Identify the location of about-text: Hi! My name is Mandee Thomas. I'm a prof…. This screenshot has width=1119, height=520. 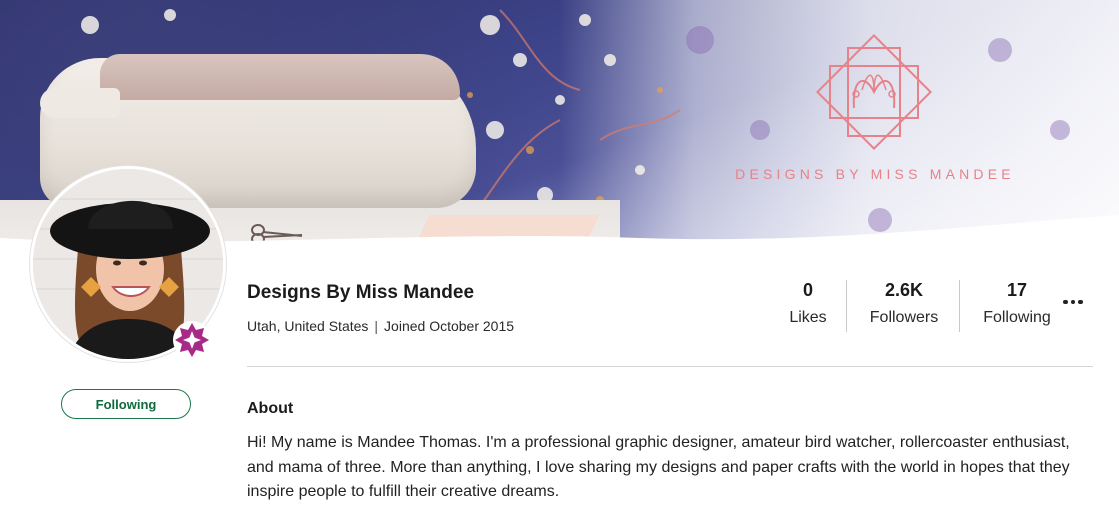
(658, 467).